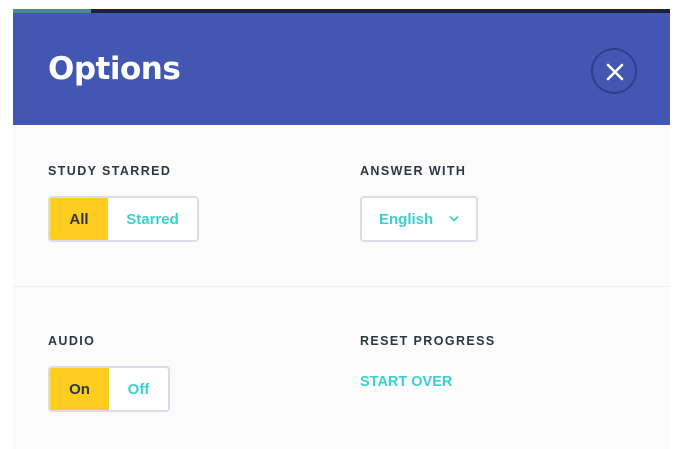 This screenshot has width=675, height=449. What do you see at coordinates (413, 171) in the screenshot?
I see `answer-with-label: ANSWER WITH` at bounding box center [413, 171].